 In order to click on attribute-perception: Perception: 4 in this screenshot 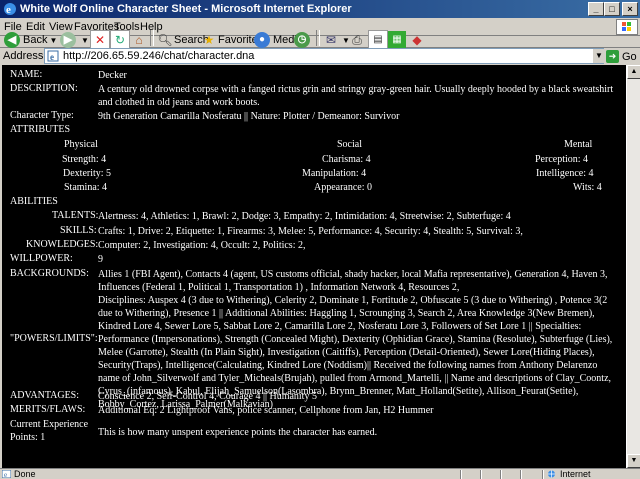, I will do `click(562, 159)`.